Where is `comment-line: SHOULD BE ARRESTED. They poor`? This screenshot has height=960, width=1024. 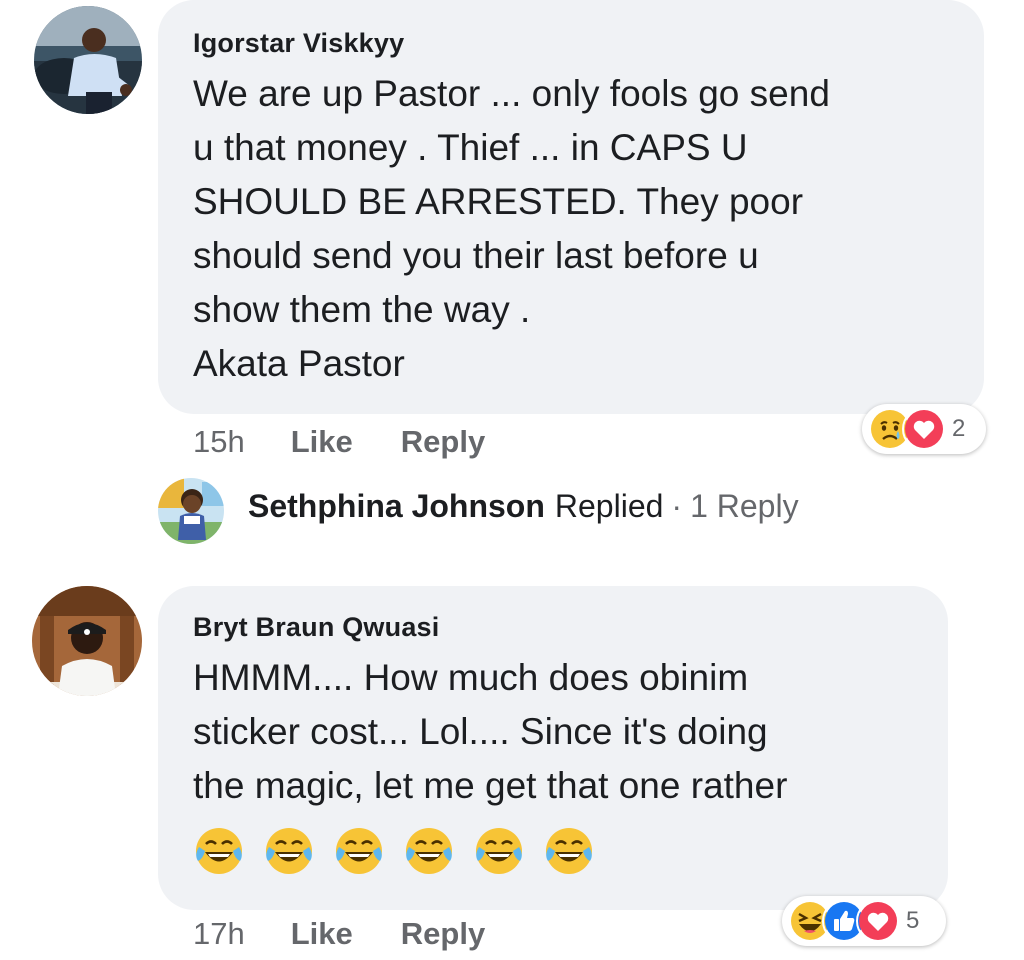 comment-line: SHOULD BE ARRESTED. They poor is located at coordinates (498, 201).